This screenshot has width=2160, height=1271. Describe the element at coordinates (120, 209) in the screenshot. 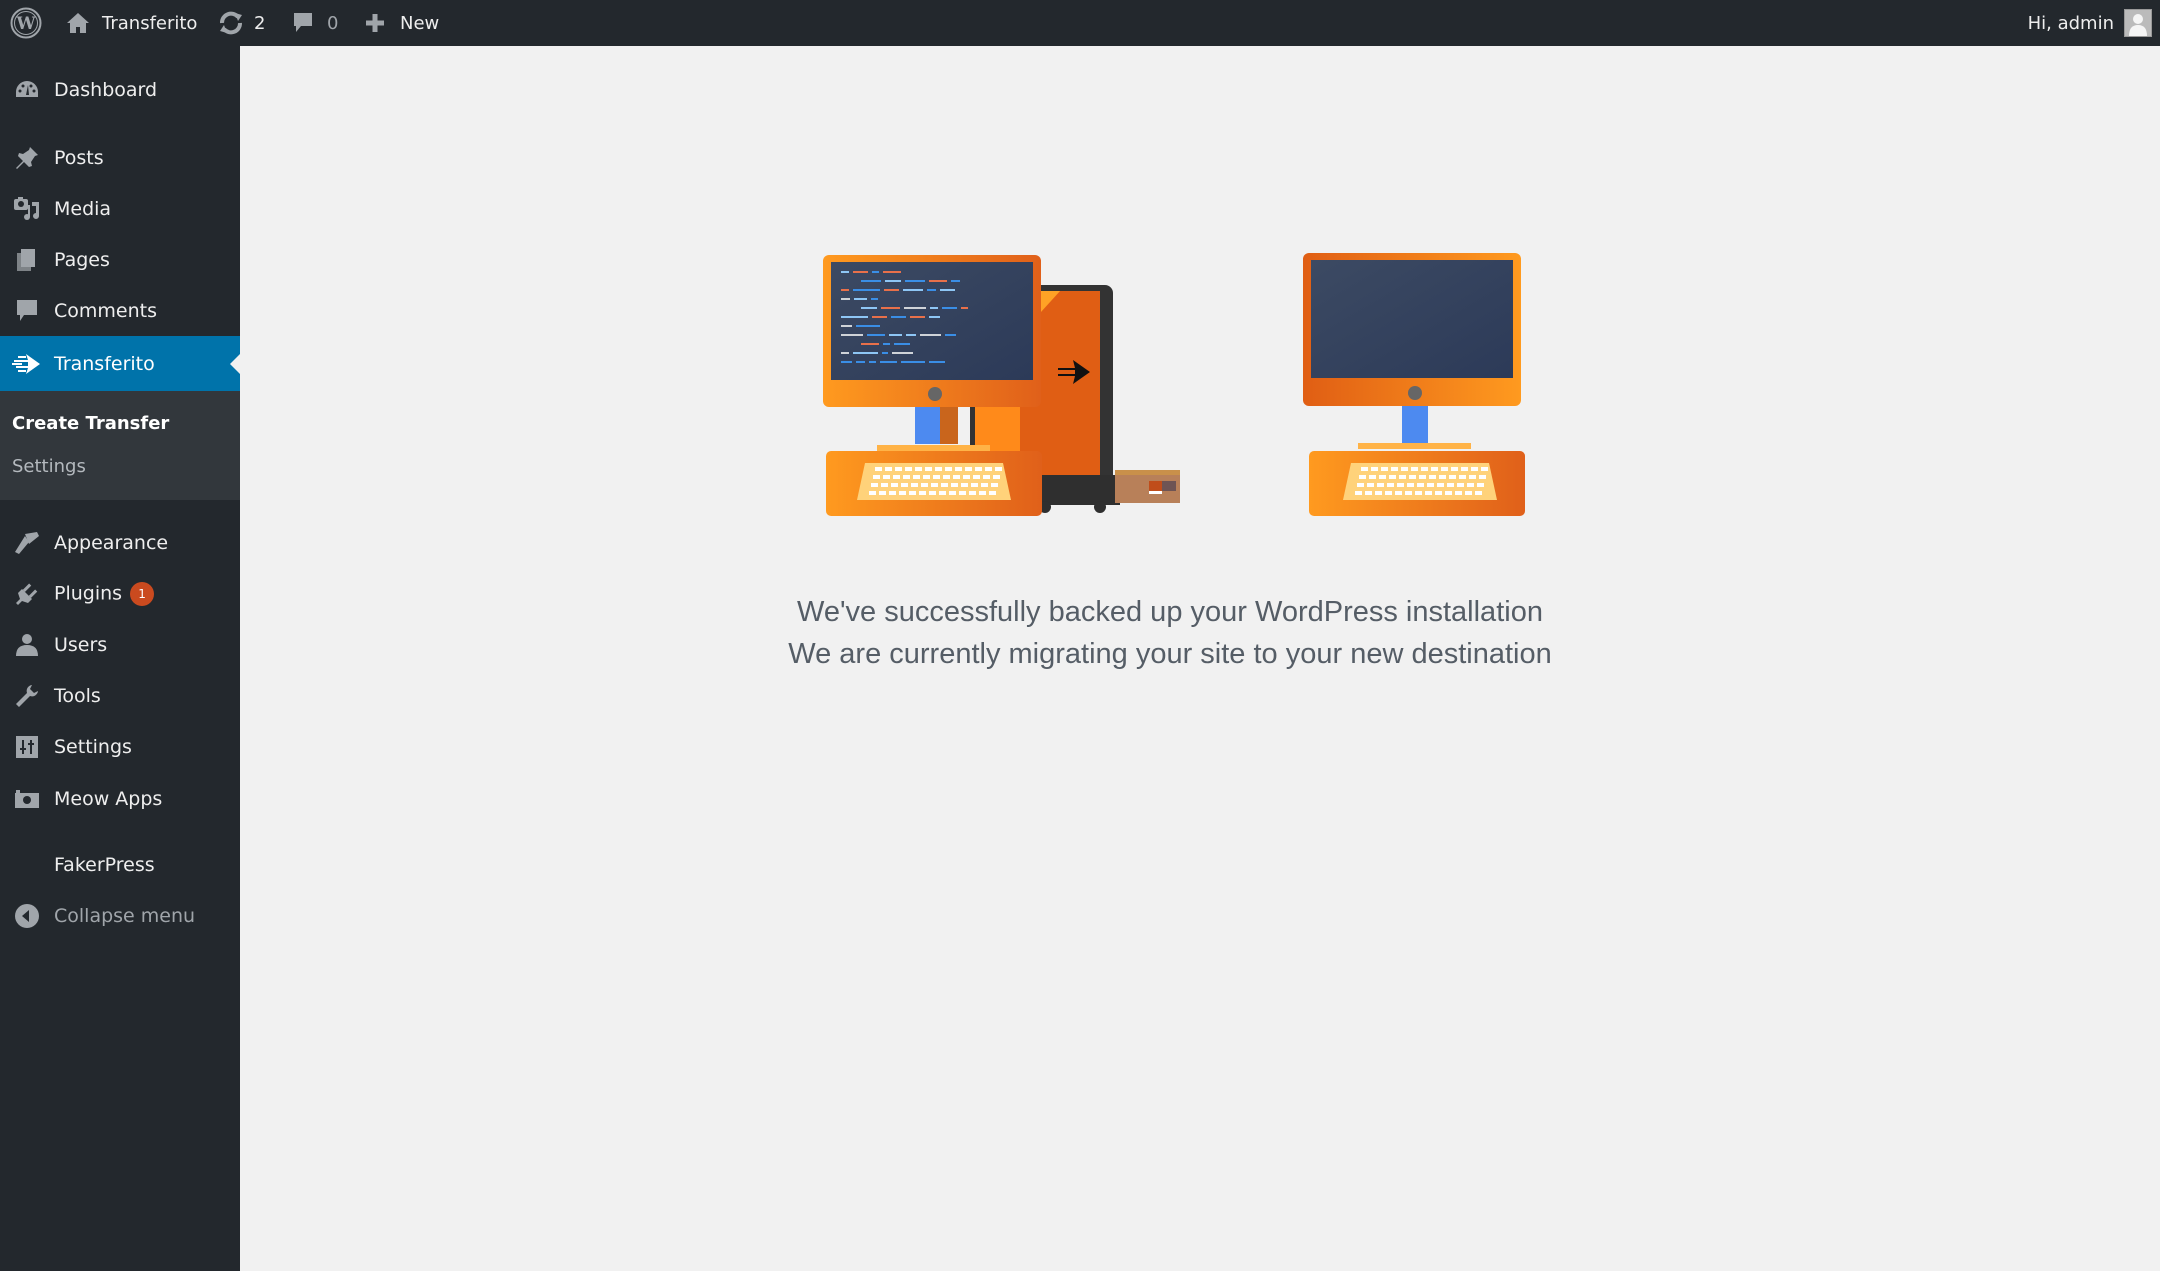

I see `sidebar-item-media: Media` at that location.